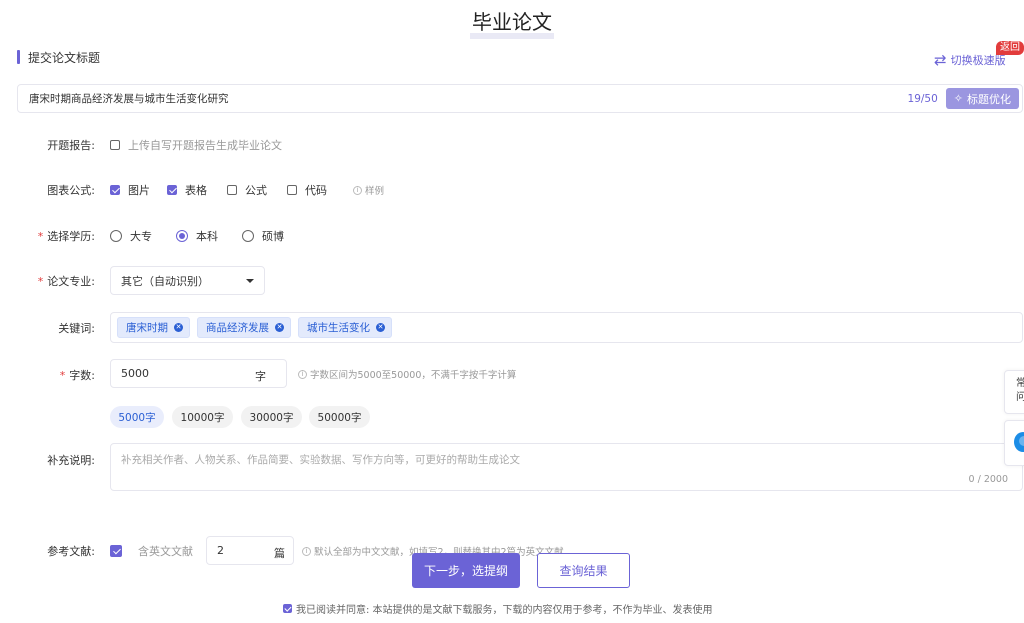  Describe the element at coordinates (338, 328) in the screenshot. I see `keyword-tag-label: 城市生活变化` at that location.